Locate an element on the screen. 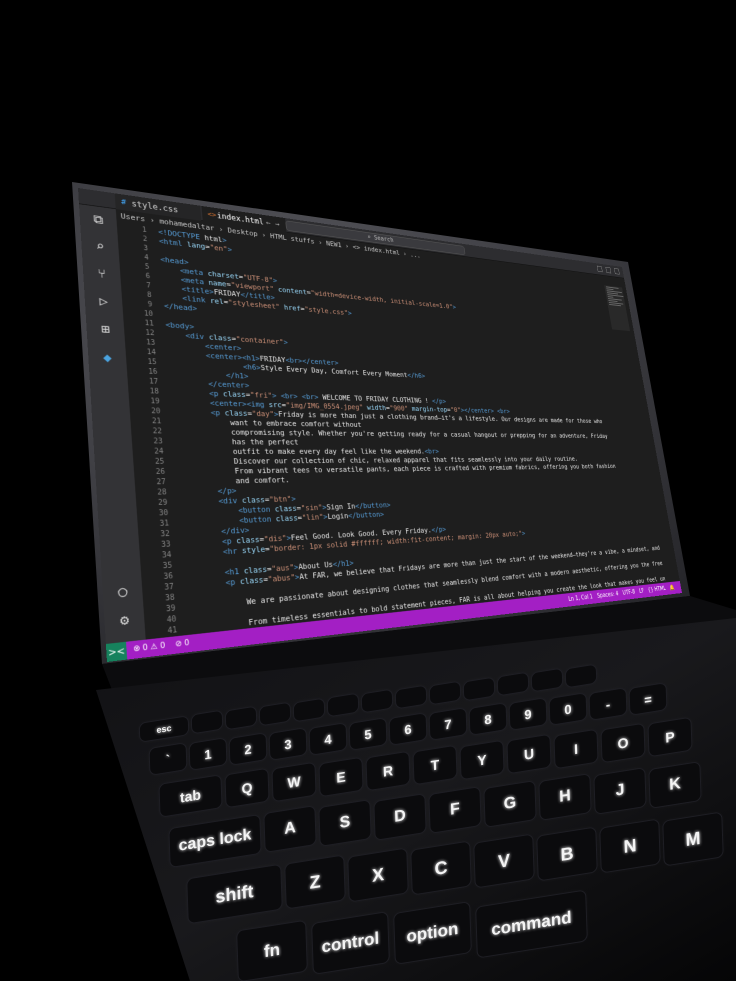  key-f8 is located at coordinates (445, 693).